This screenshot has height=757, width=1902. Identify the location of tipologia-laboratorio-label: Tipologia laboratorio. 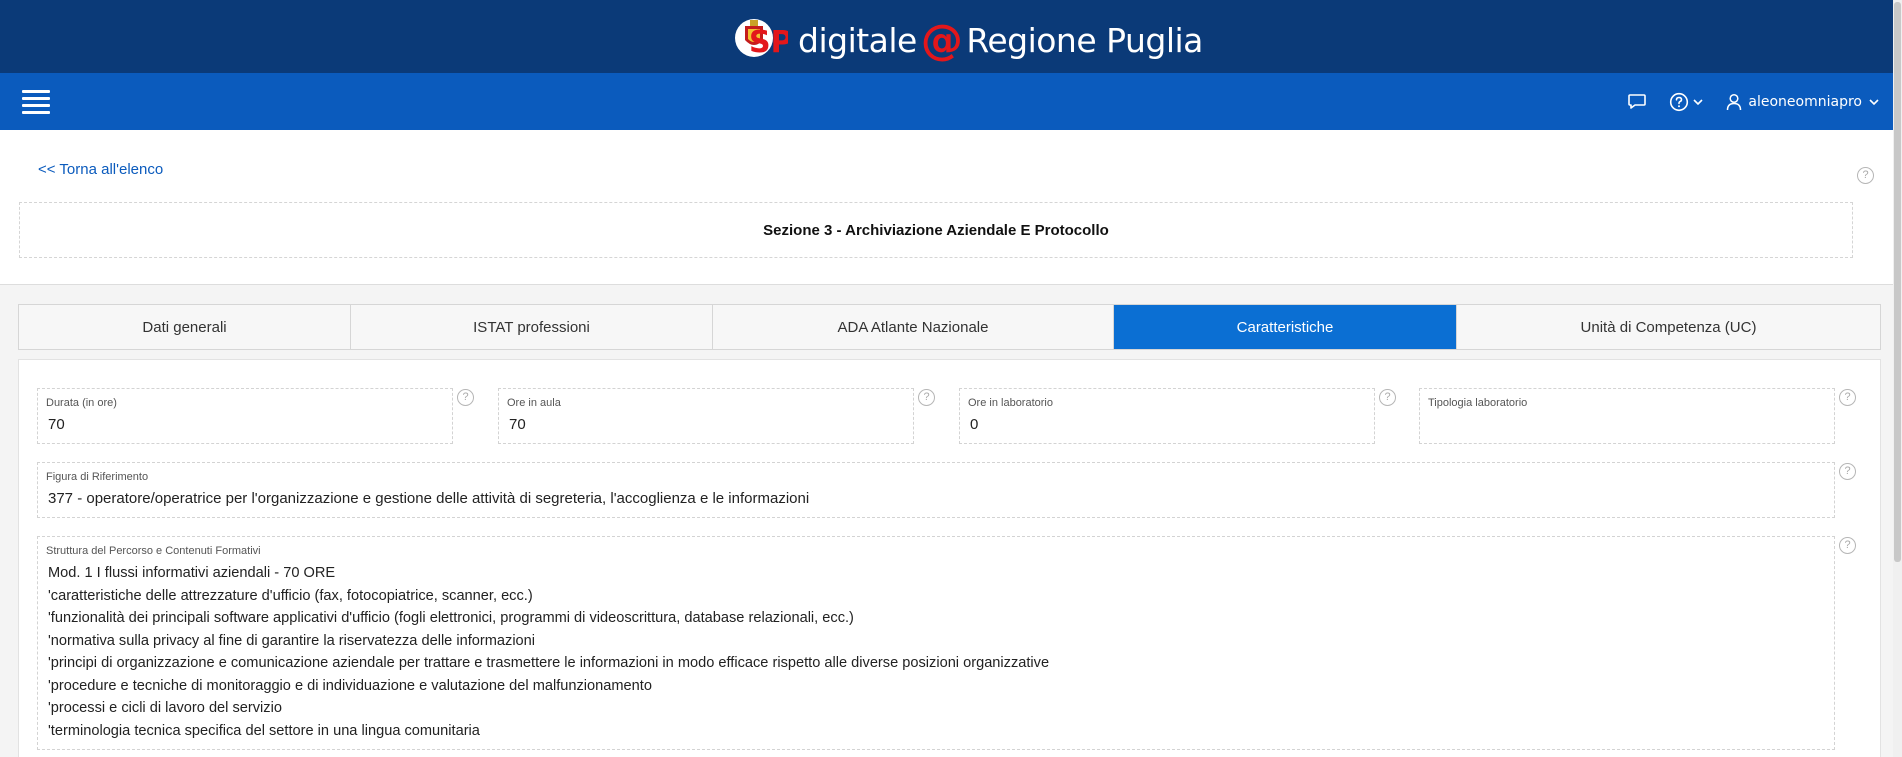
(1478, 403).